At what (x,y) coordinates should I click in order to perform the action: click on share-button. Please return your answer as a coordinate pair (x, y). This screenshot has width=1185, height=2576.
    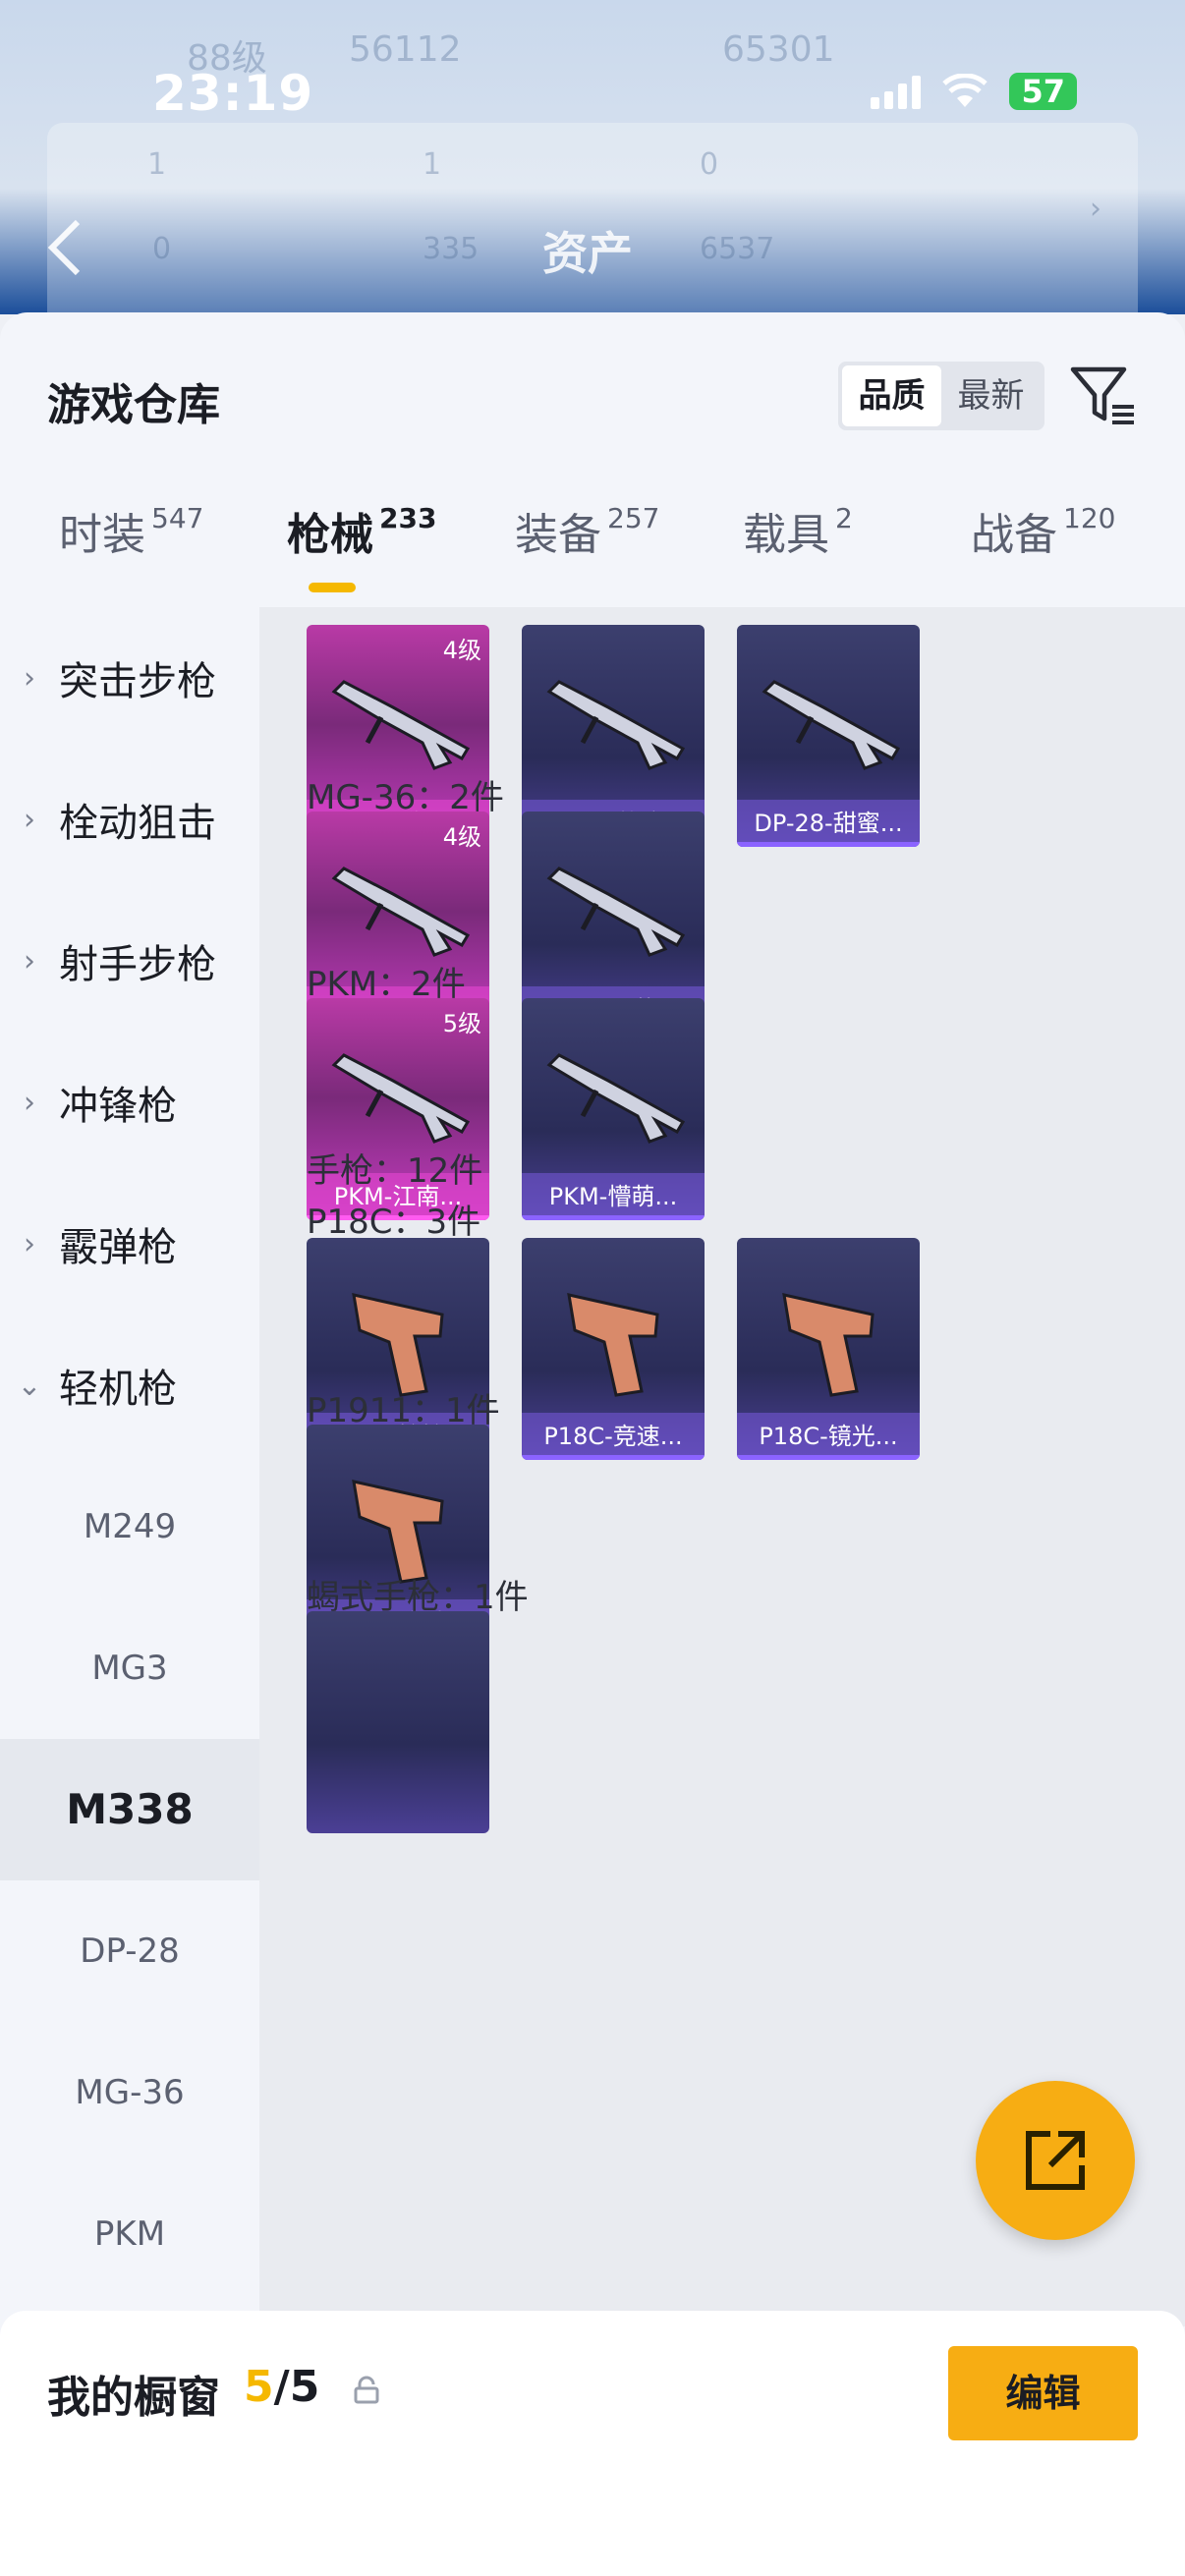
    Looking at the image, I should click on (1056, 2160).